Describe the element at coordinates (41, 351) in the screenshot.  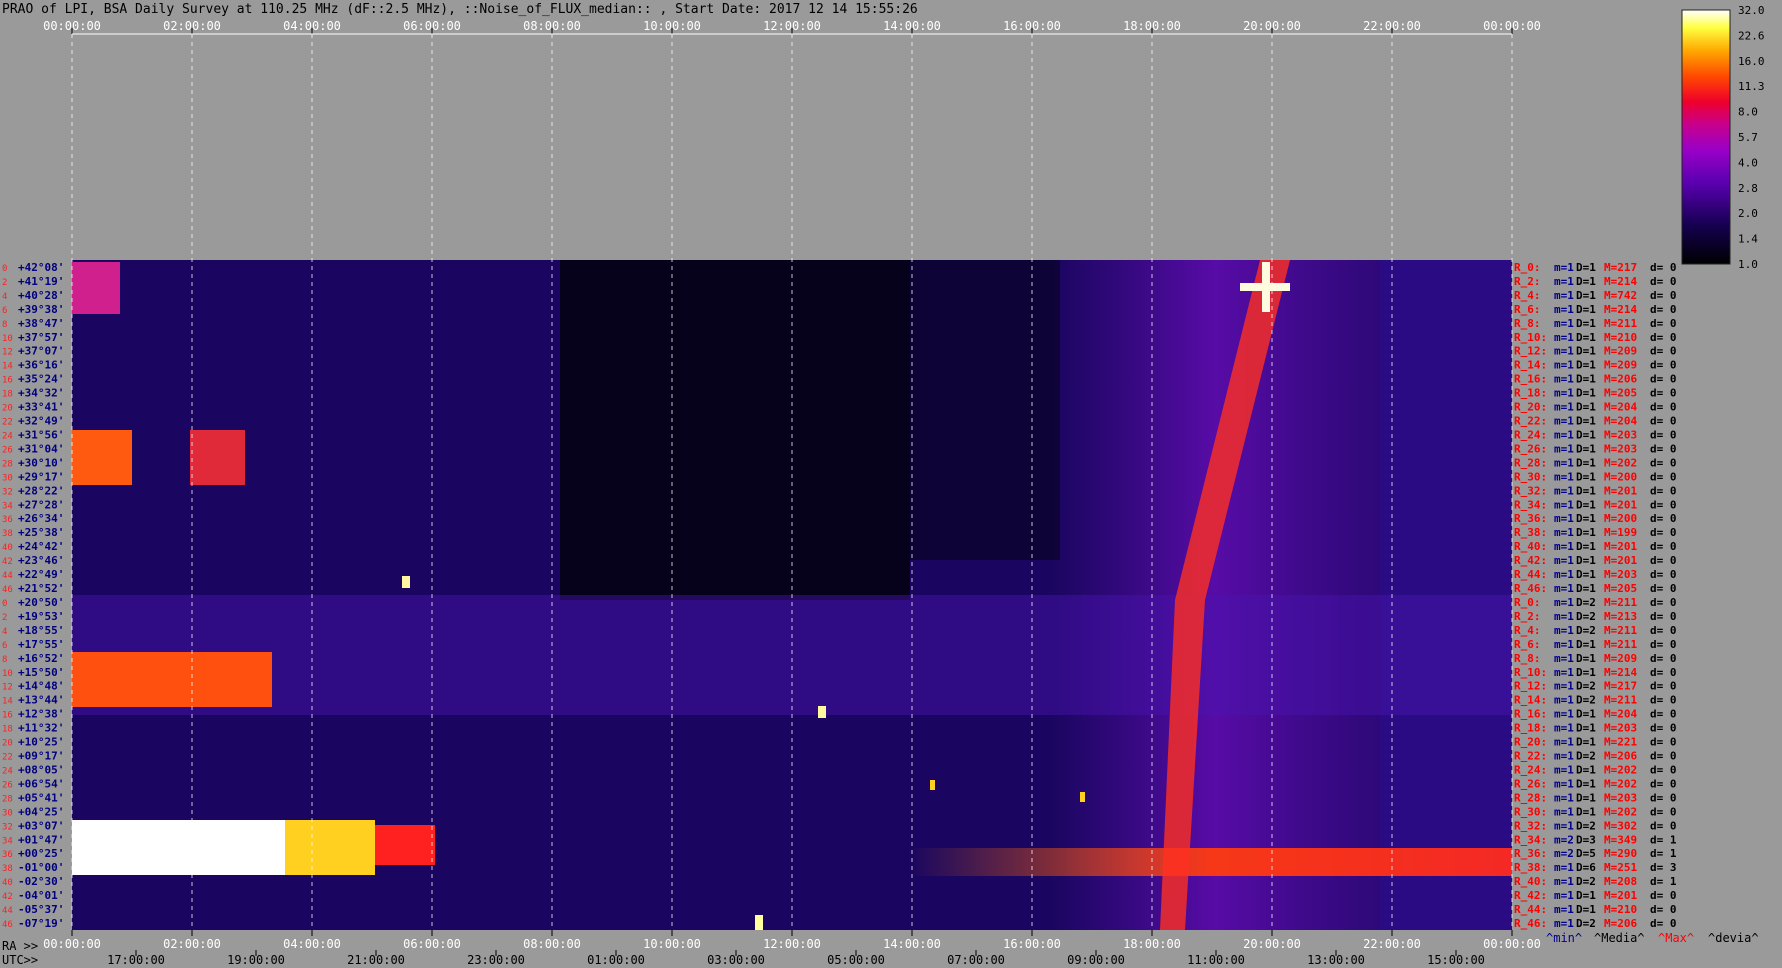
I see `declination-label: +37°07'` at that location.